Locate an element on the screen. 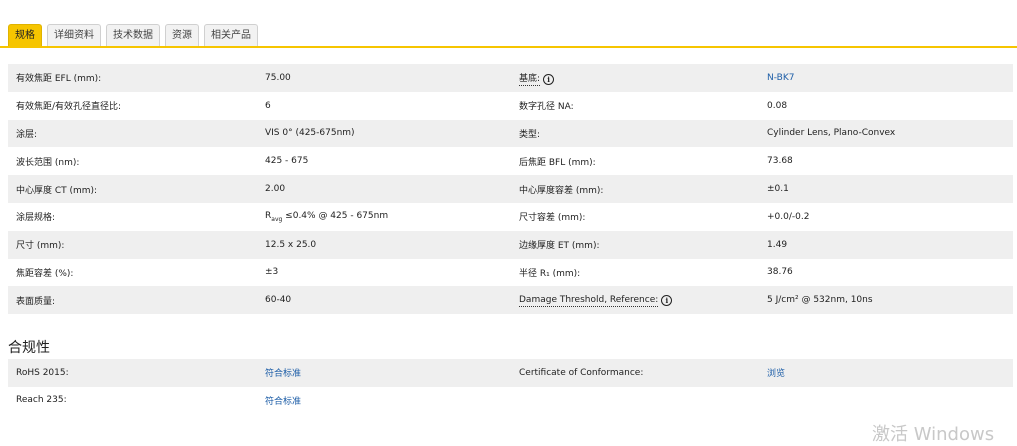 This screenshot has width=1017, height=446. table-row: 中心厚度 CT (mm): 2.00 中心厚度容差 (mm): ±0.1 is located at coordinates (510, 189).